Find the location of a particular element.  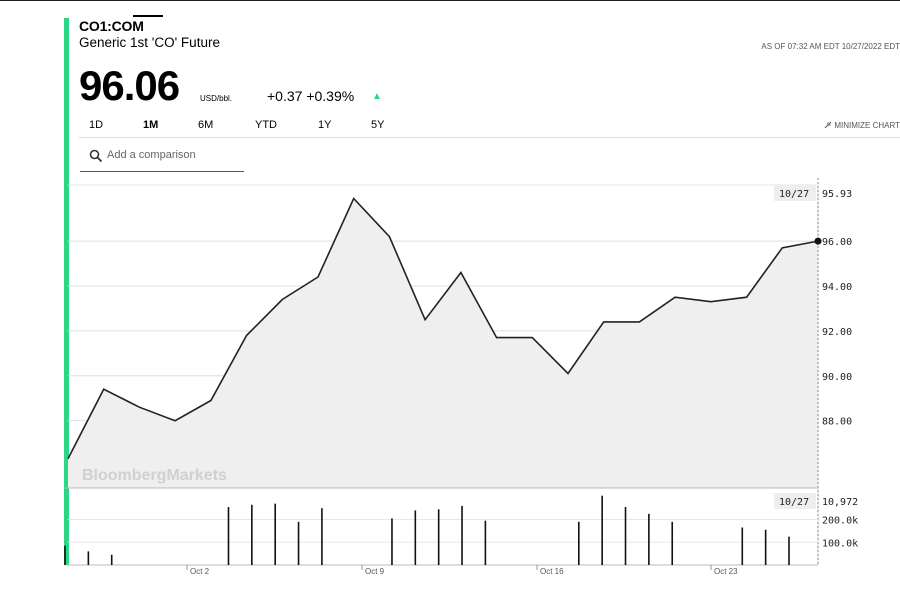

volume-tick-label: 100.0k is located at coordinates (840, 543).